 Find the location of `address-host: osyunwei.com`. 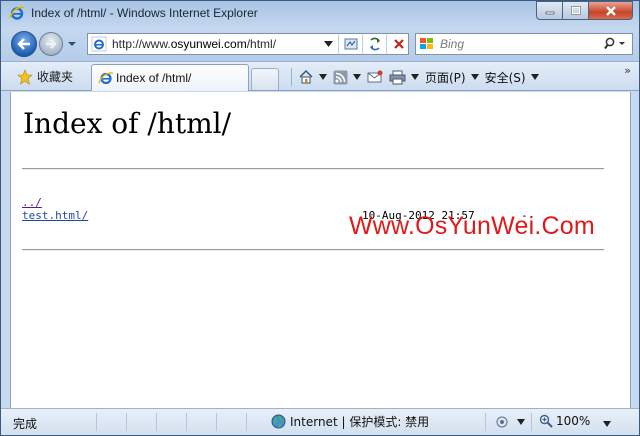

address-host: osyunwei.com is located at coordinates (208, 44).